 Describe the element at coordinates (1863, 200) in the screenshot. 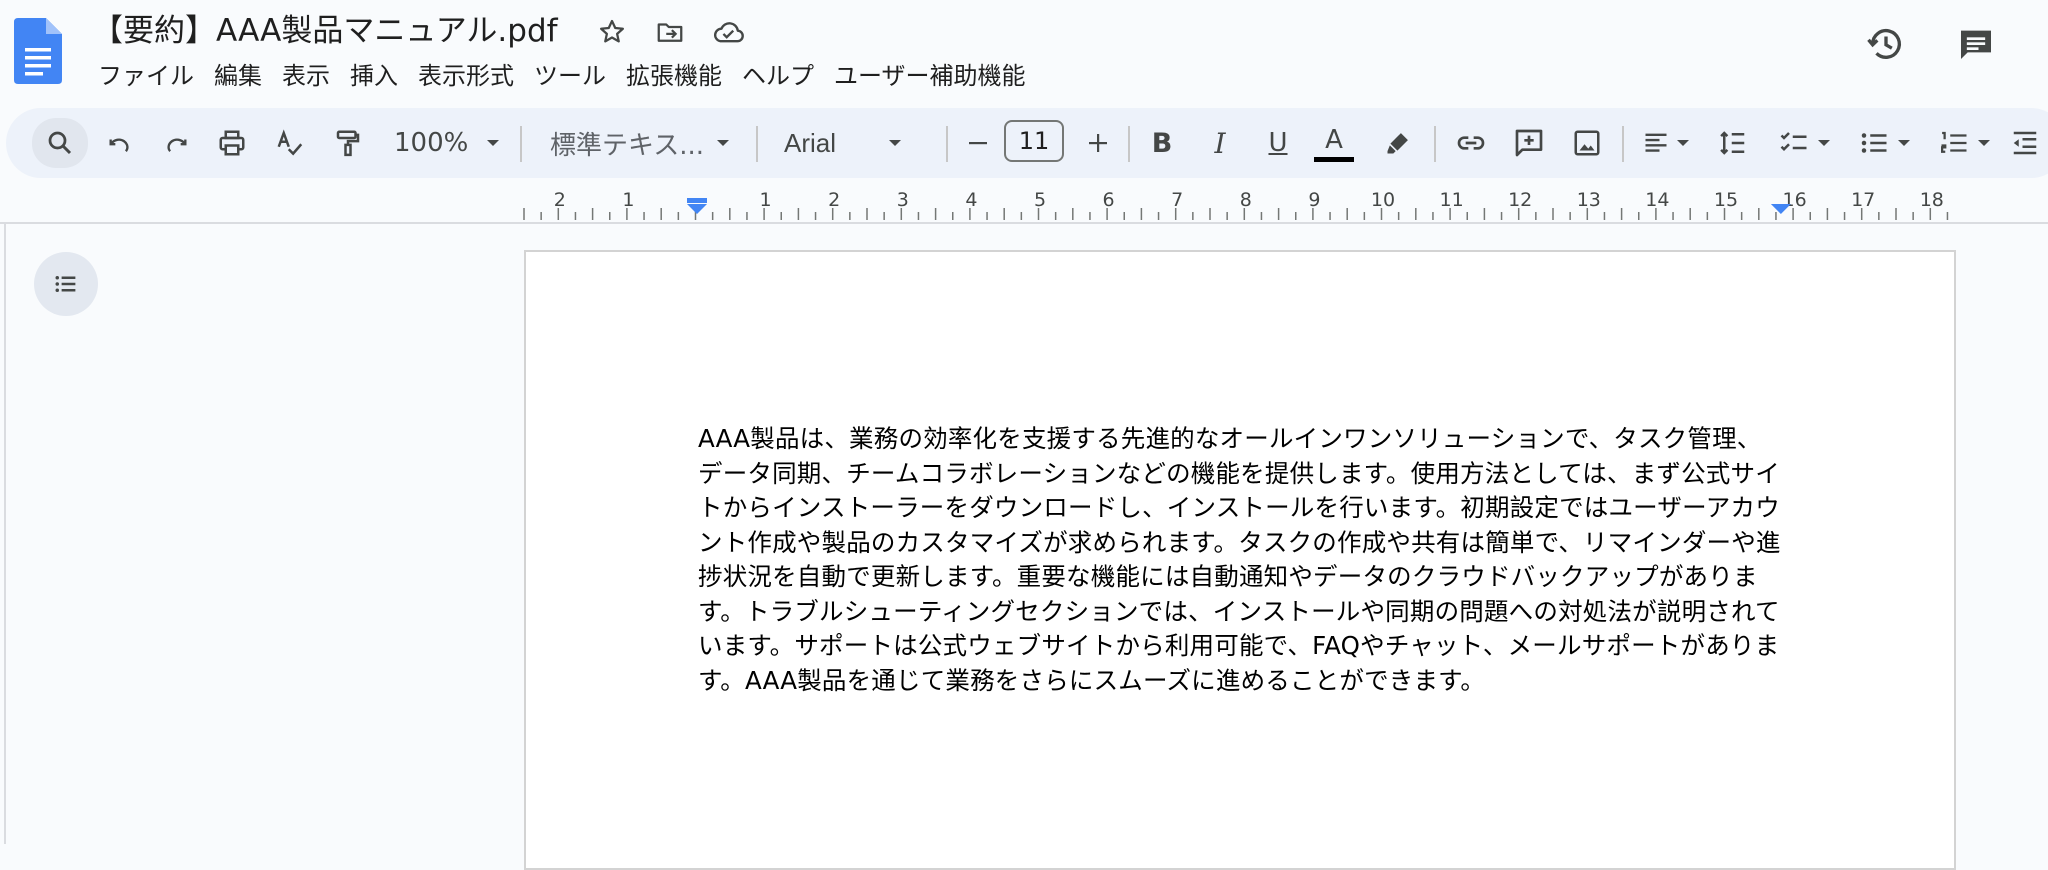

I see `ruler-label: 17` at that location.